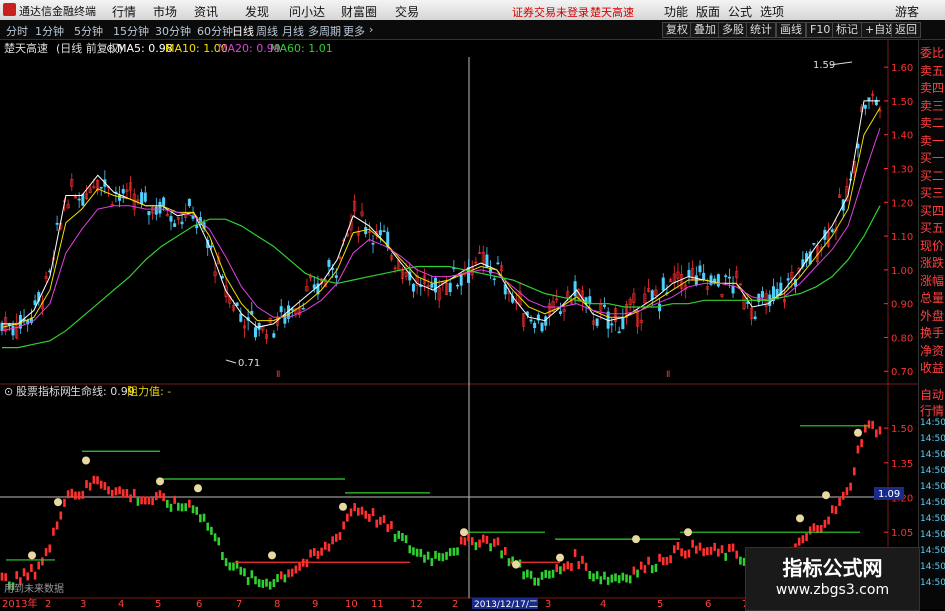 This screenshot has width=945, height=611. I want to click on menu-item-quotes: 行情, so click(124, 11).